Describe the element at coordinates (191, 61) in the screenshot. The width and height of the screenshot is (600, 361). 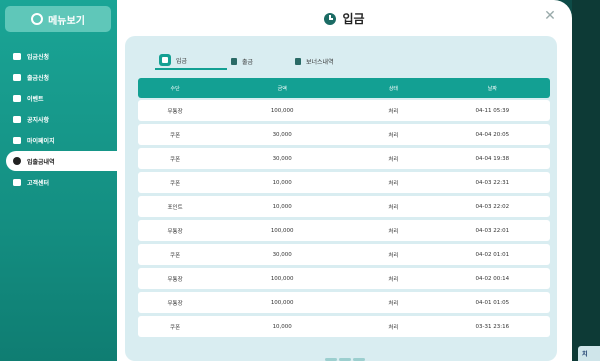
I see `tab-deposit: 입금` at that location.